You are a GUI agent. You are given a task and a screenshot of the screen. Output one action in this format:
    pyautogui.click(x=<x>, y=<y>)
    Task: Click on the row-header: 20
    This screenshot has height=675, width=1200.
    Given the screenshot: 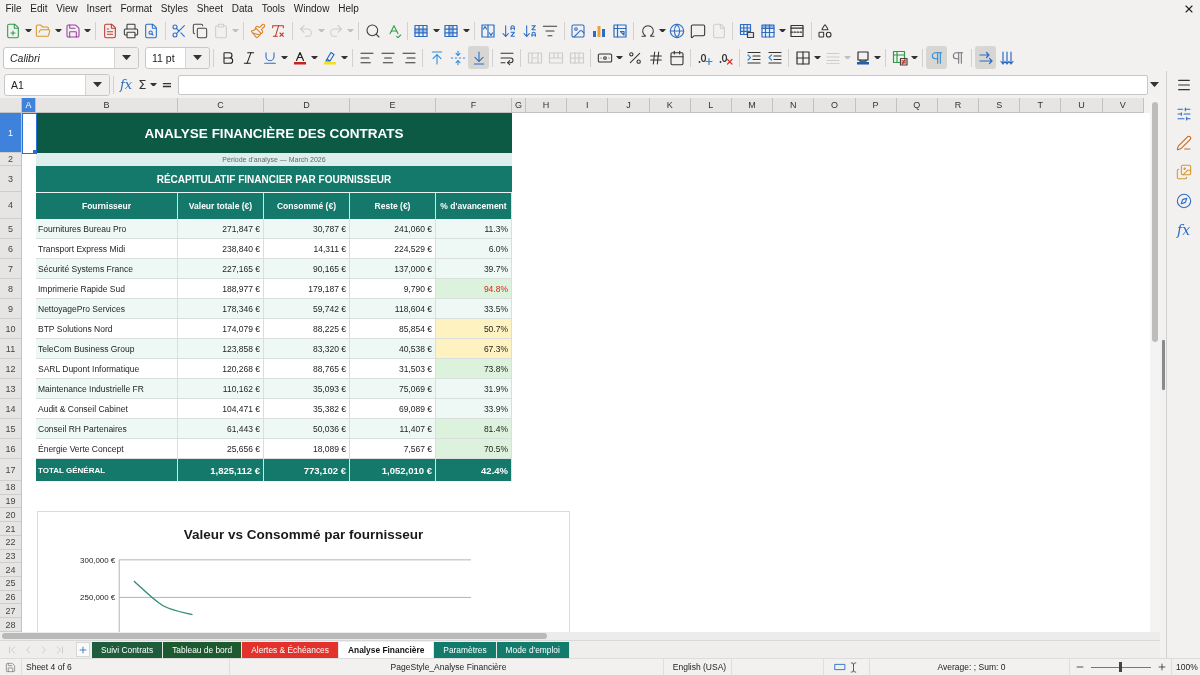 What is the action you would take?
    pyautogui.click(x=11, y=515)
    